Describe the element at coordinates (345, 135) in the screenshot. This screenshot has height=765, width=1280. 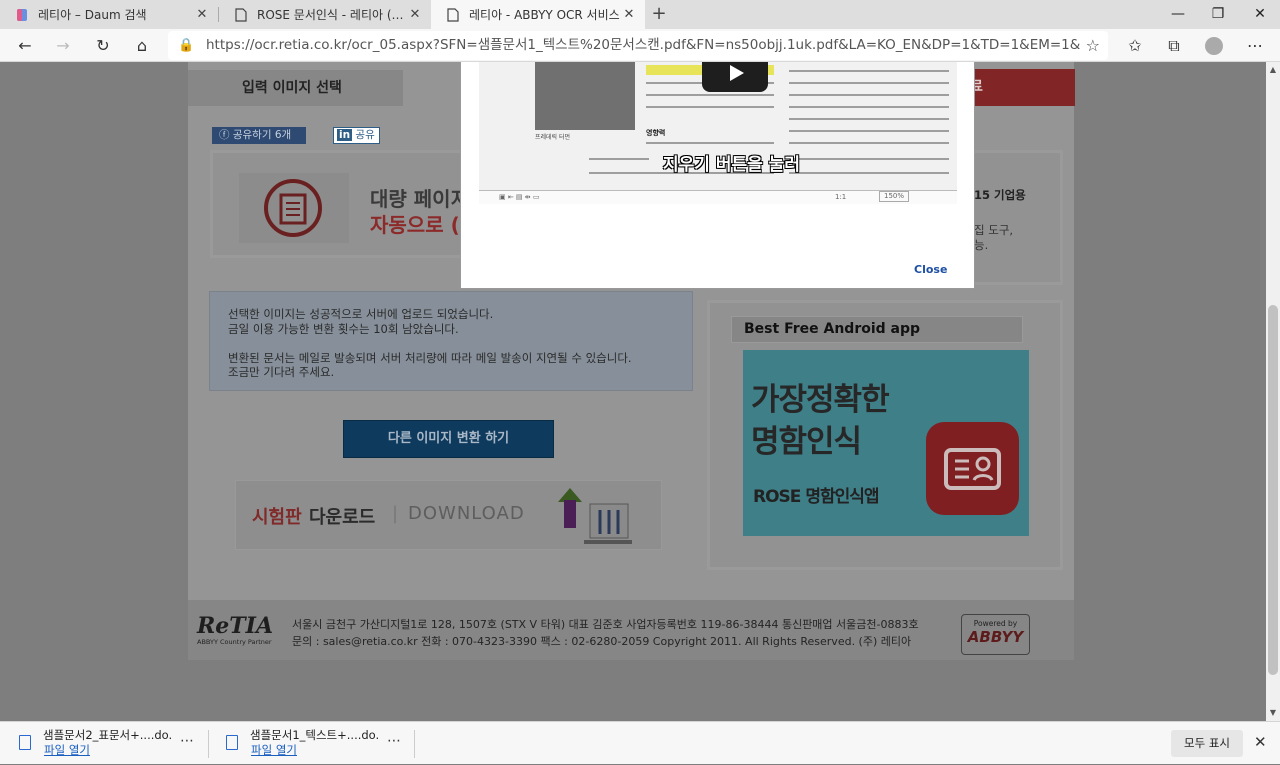
I see `linkedin-icon: in` at that location.